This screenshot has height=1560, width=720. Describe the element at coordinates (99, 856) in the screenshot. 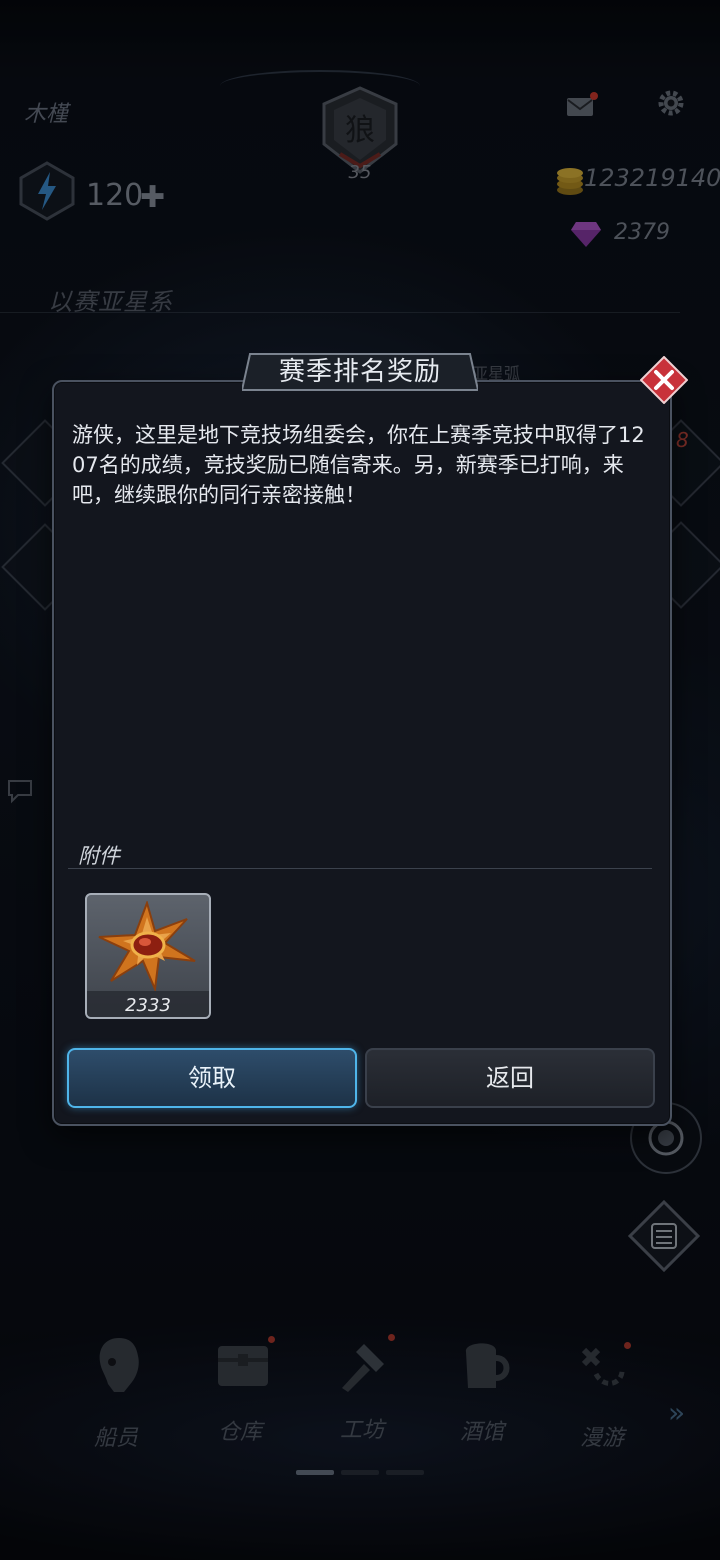

I see `attachments-label: 附件` at that location.